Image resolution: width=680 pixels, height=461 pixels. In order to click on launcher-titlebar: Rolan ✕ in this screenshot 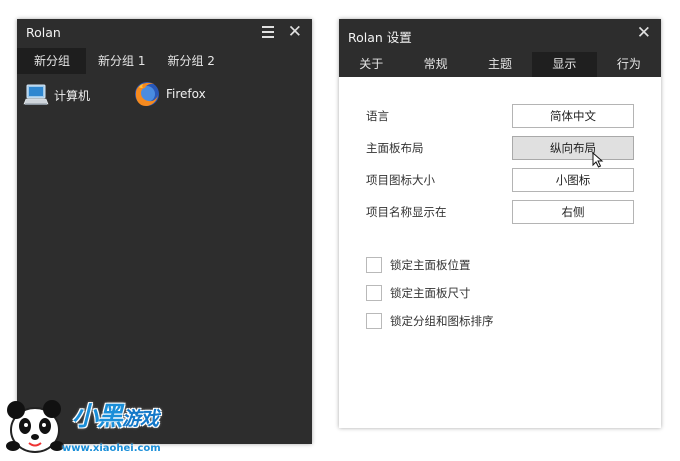, I will do `click(164, 33)`.